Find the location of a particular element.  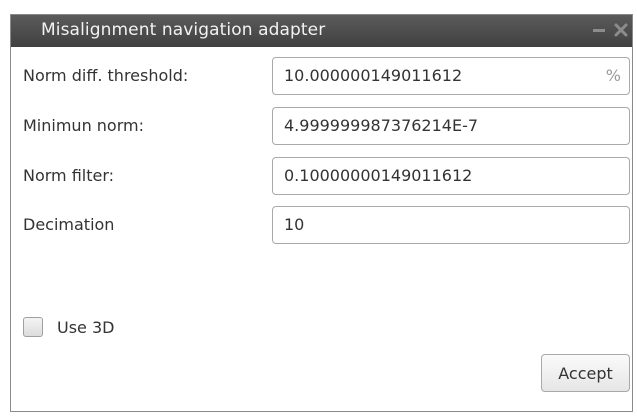

norm-diff-threshold-label: Norm diff. threshold: is located at coordinates (106, 75).